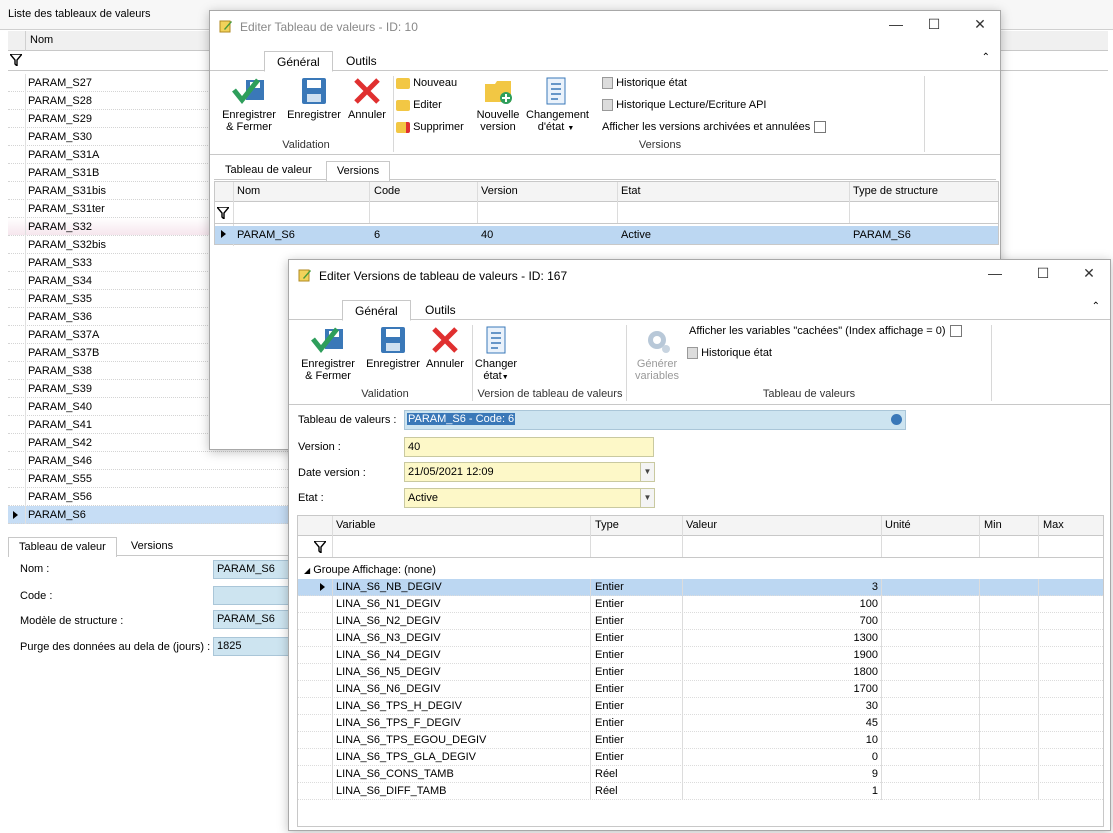 This screenshot has height=833, width=1113. Describe the element at coordinates (356, 525) in the screenshot. I see `col-variable: Variable` at that location.